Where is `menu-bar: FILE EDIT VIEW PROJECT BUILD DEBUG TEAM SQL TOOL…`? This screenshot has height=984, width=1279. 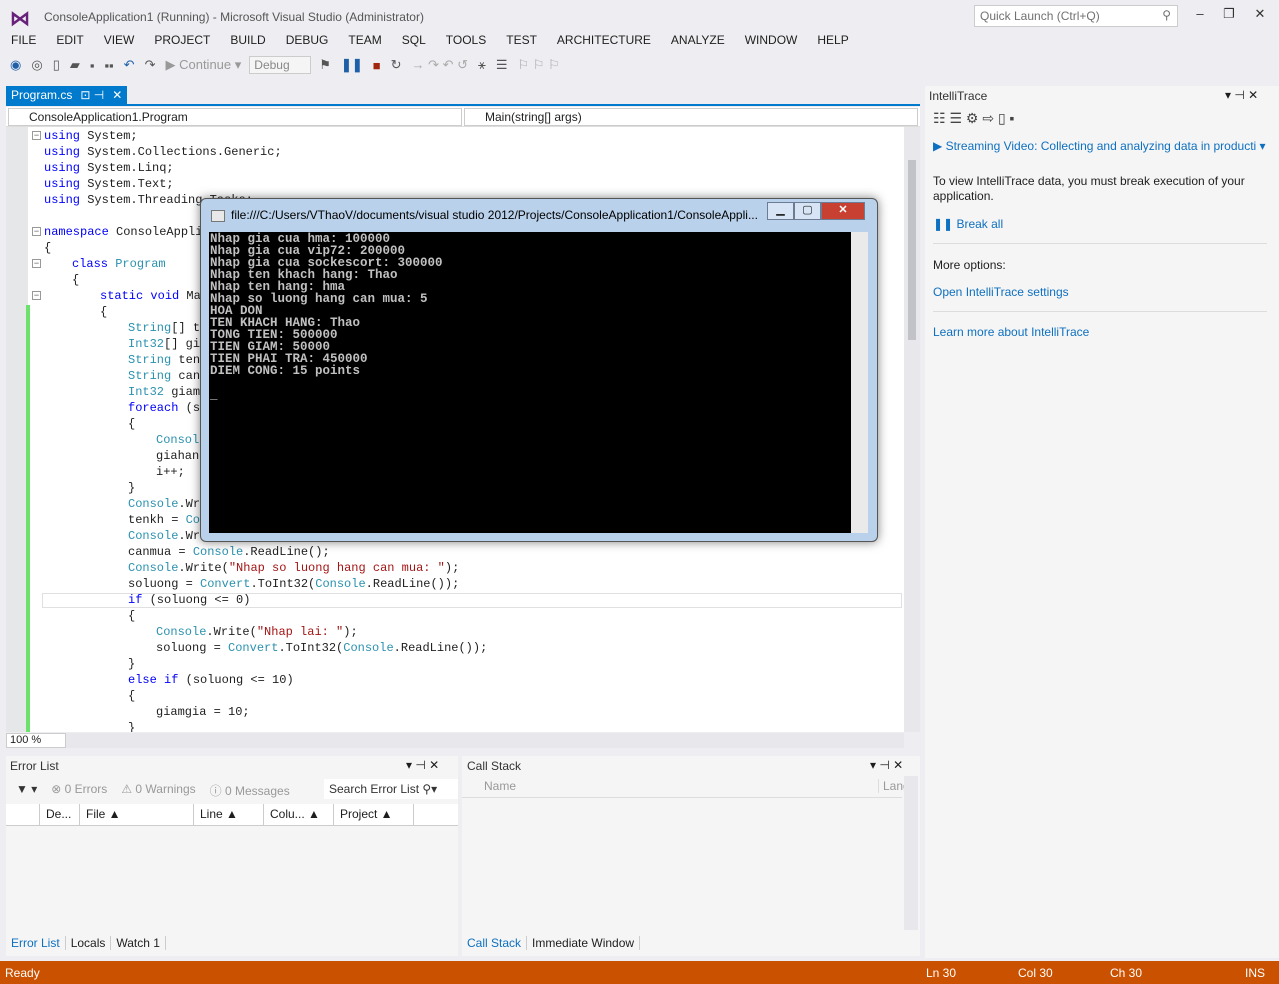
menu-bar: FILE EDIT VIEW PROJECT BUILD DEBUG TEAM SQL TOOL… is located at coordinates (429, 42).